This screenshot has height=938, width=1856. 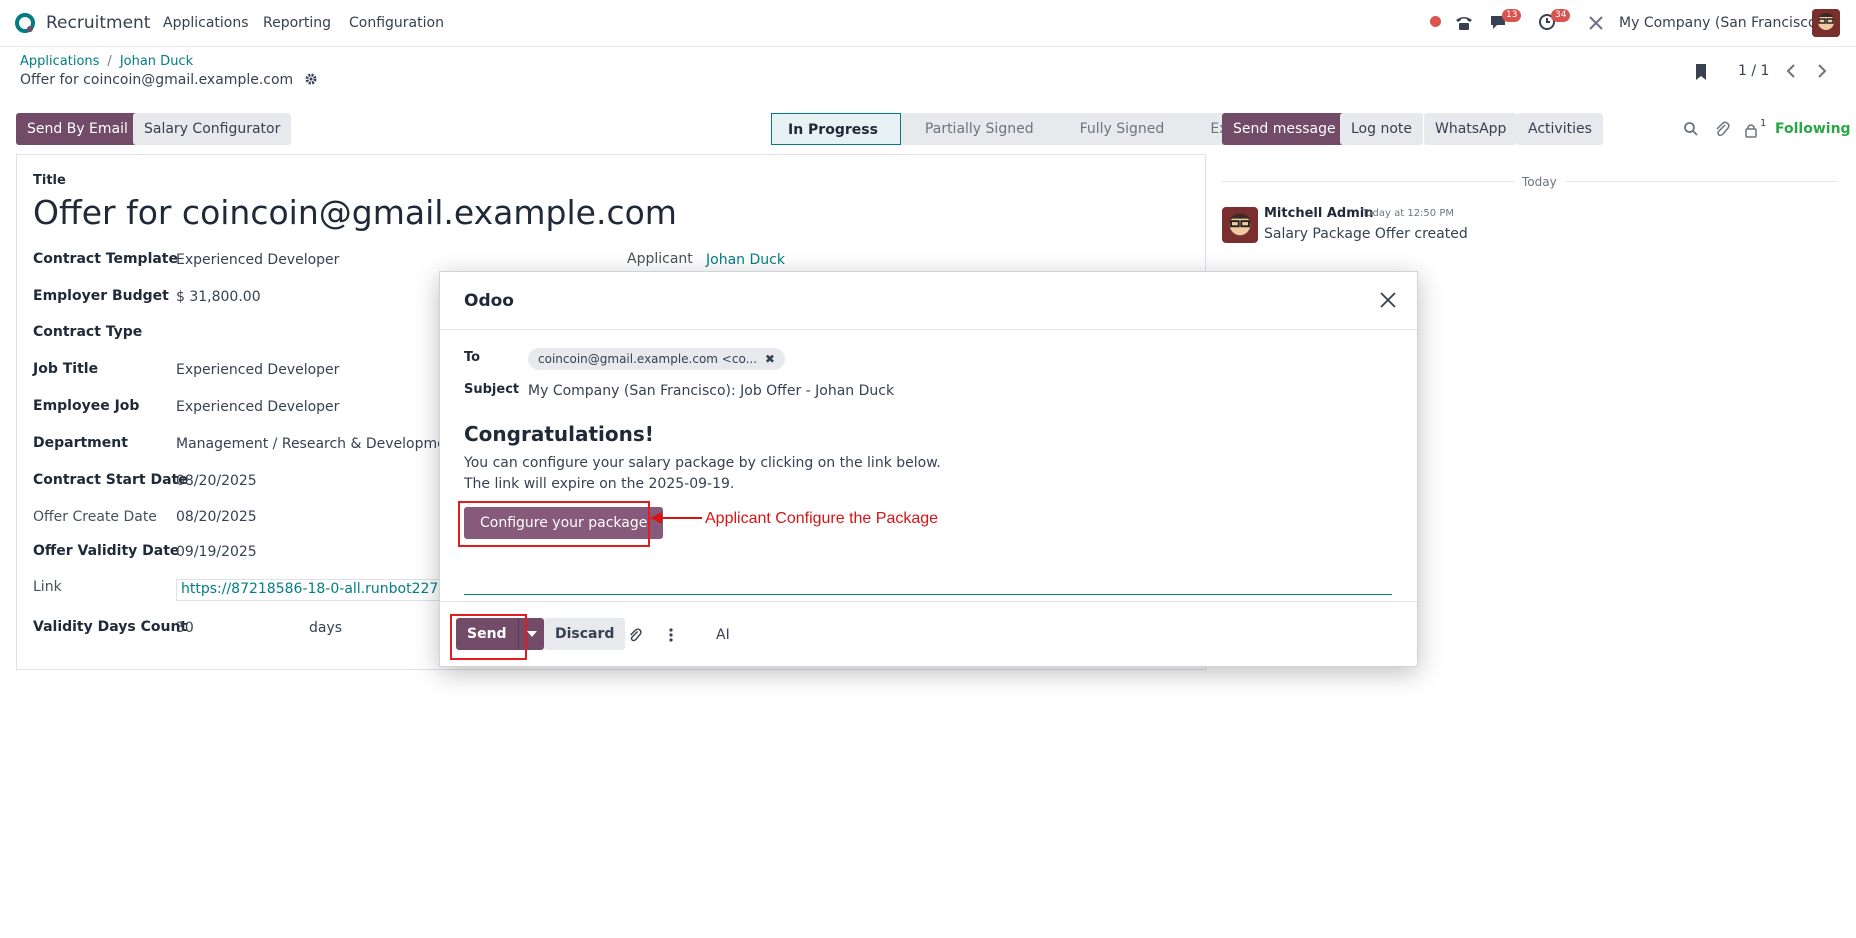 I want to click on annotation-arrow-icon, so click(x=676, y=518).